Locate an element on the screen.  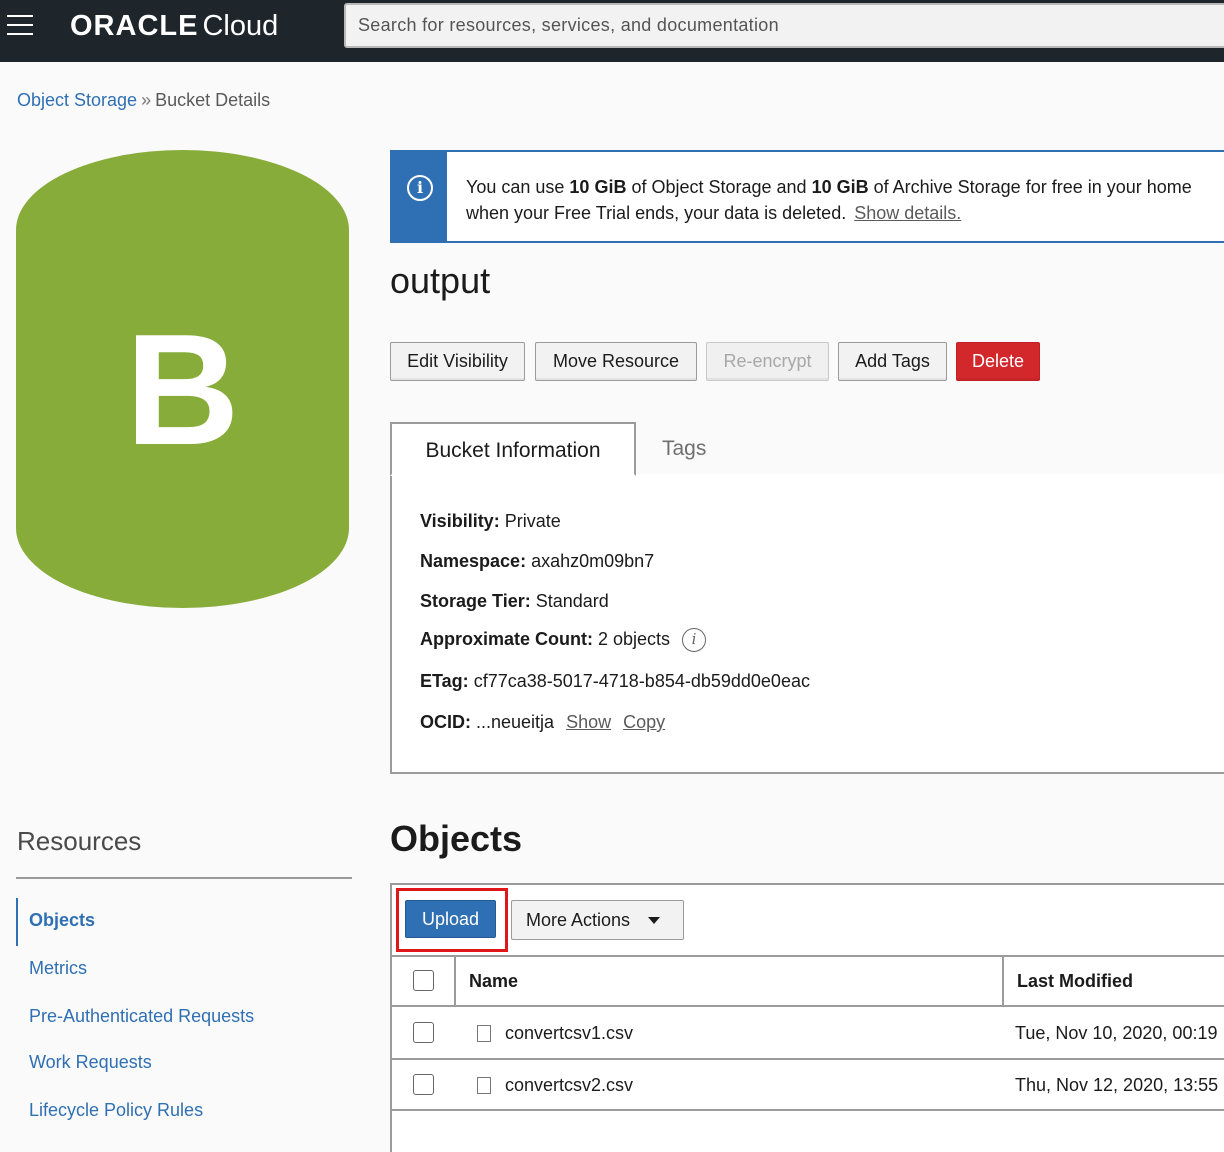
move-resource-button: Move Resource is located at coordinates (616, 361).